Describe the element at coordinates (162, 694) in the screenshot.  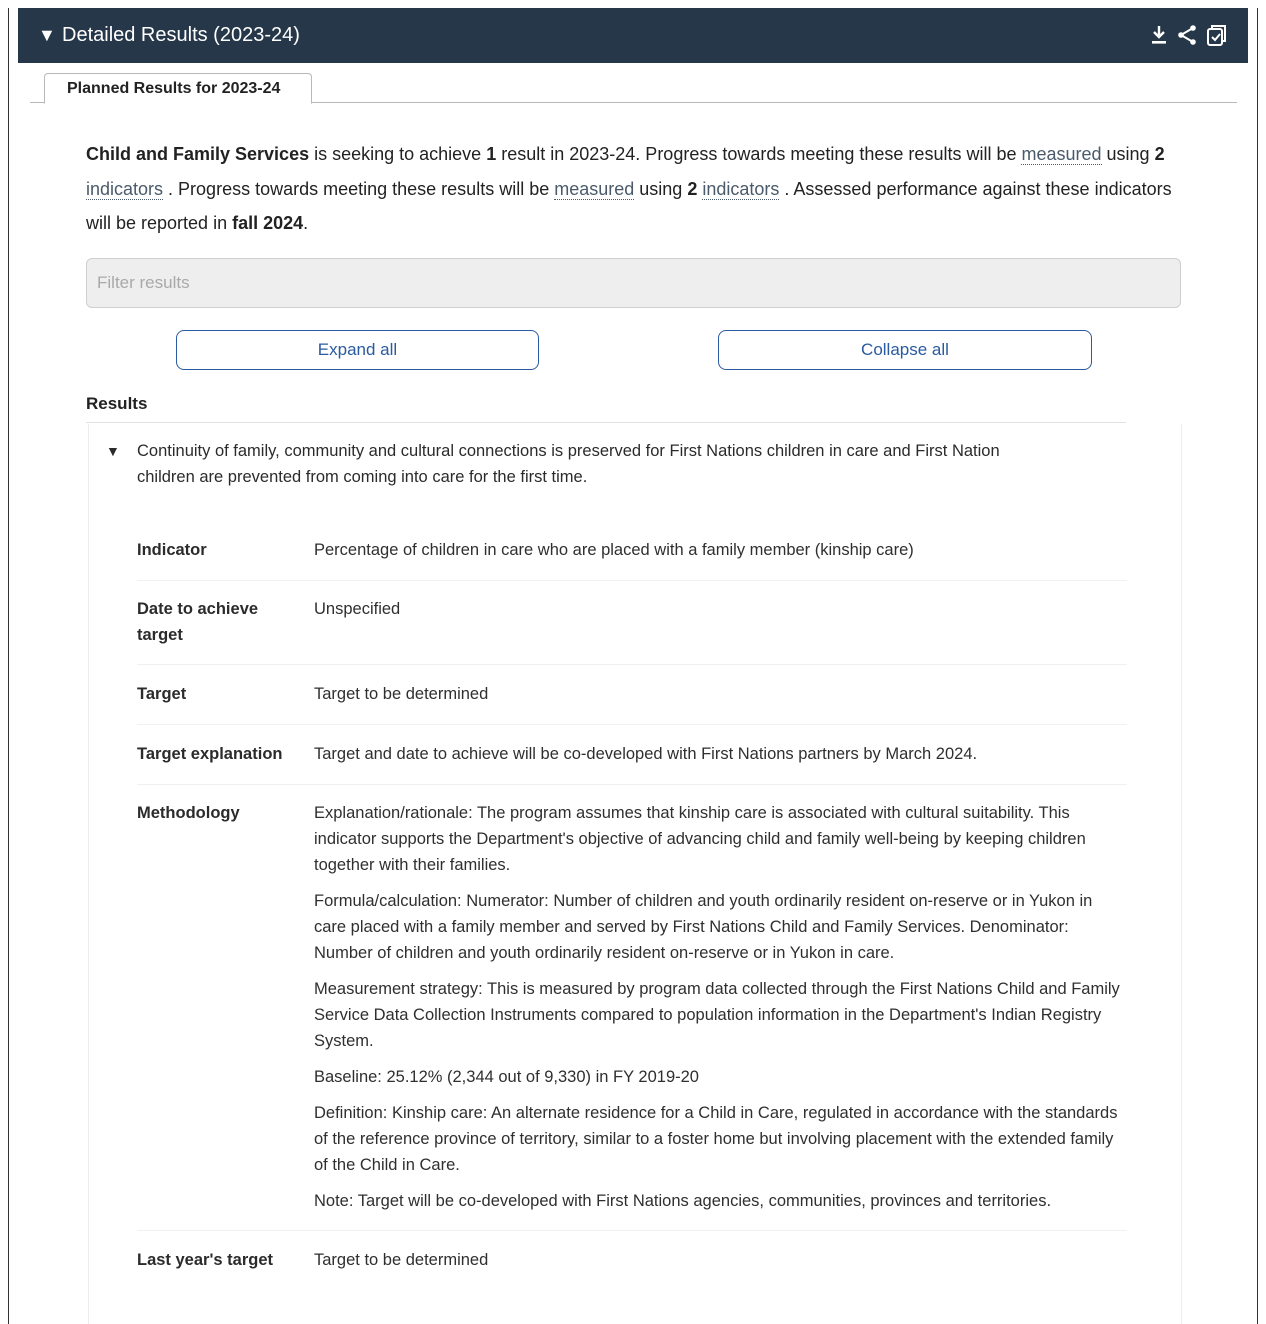
I see `row-label: Target` at that location.